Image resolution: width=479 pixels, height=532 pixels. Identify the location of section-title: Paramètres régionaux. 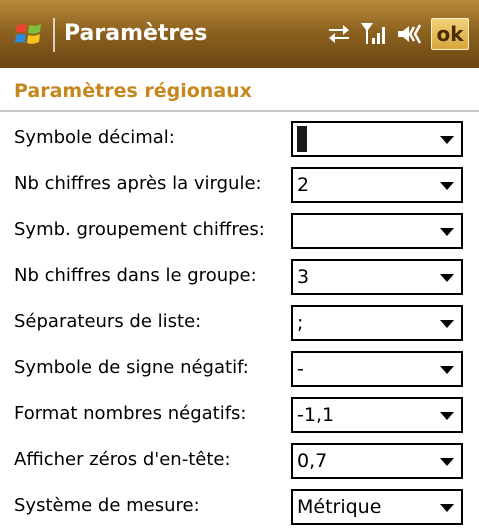
(133, 91).